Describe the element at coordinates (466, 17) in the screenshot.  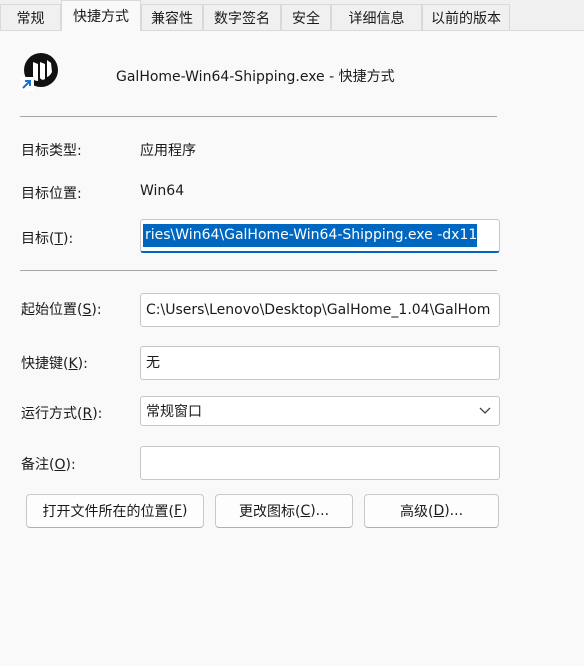
I see `tab-previous-versions: 以前的版本` at that location.